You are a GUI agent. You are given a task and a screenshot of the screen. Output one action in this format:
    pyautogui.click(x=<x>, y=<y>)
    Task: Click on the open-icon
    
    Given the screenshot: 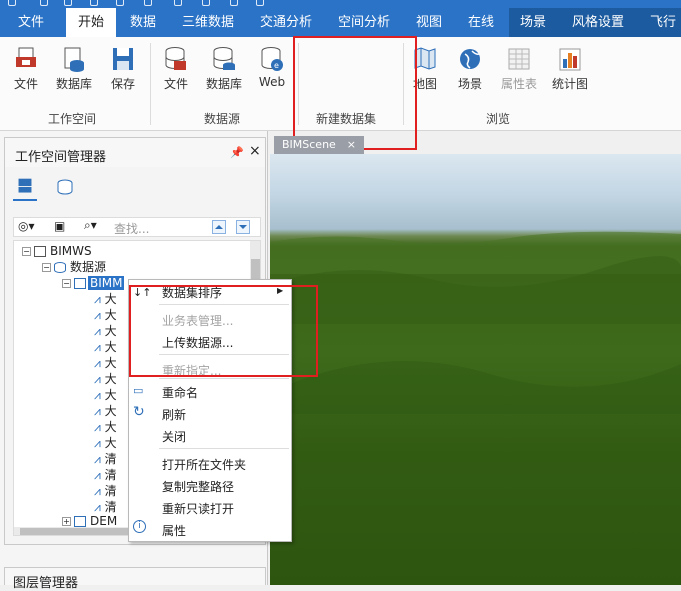 What is the action you would take?
    pyautogui.click(x=68, y=3)
    